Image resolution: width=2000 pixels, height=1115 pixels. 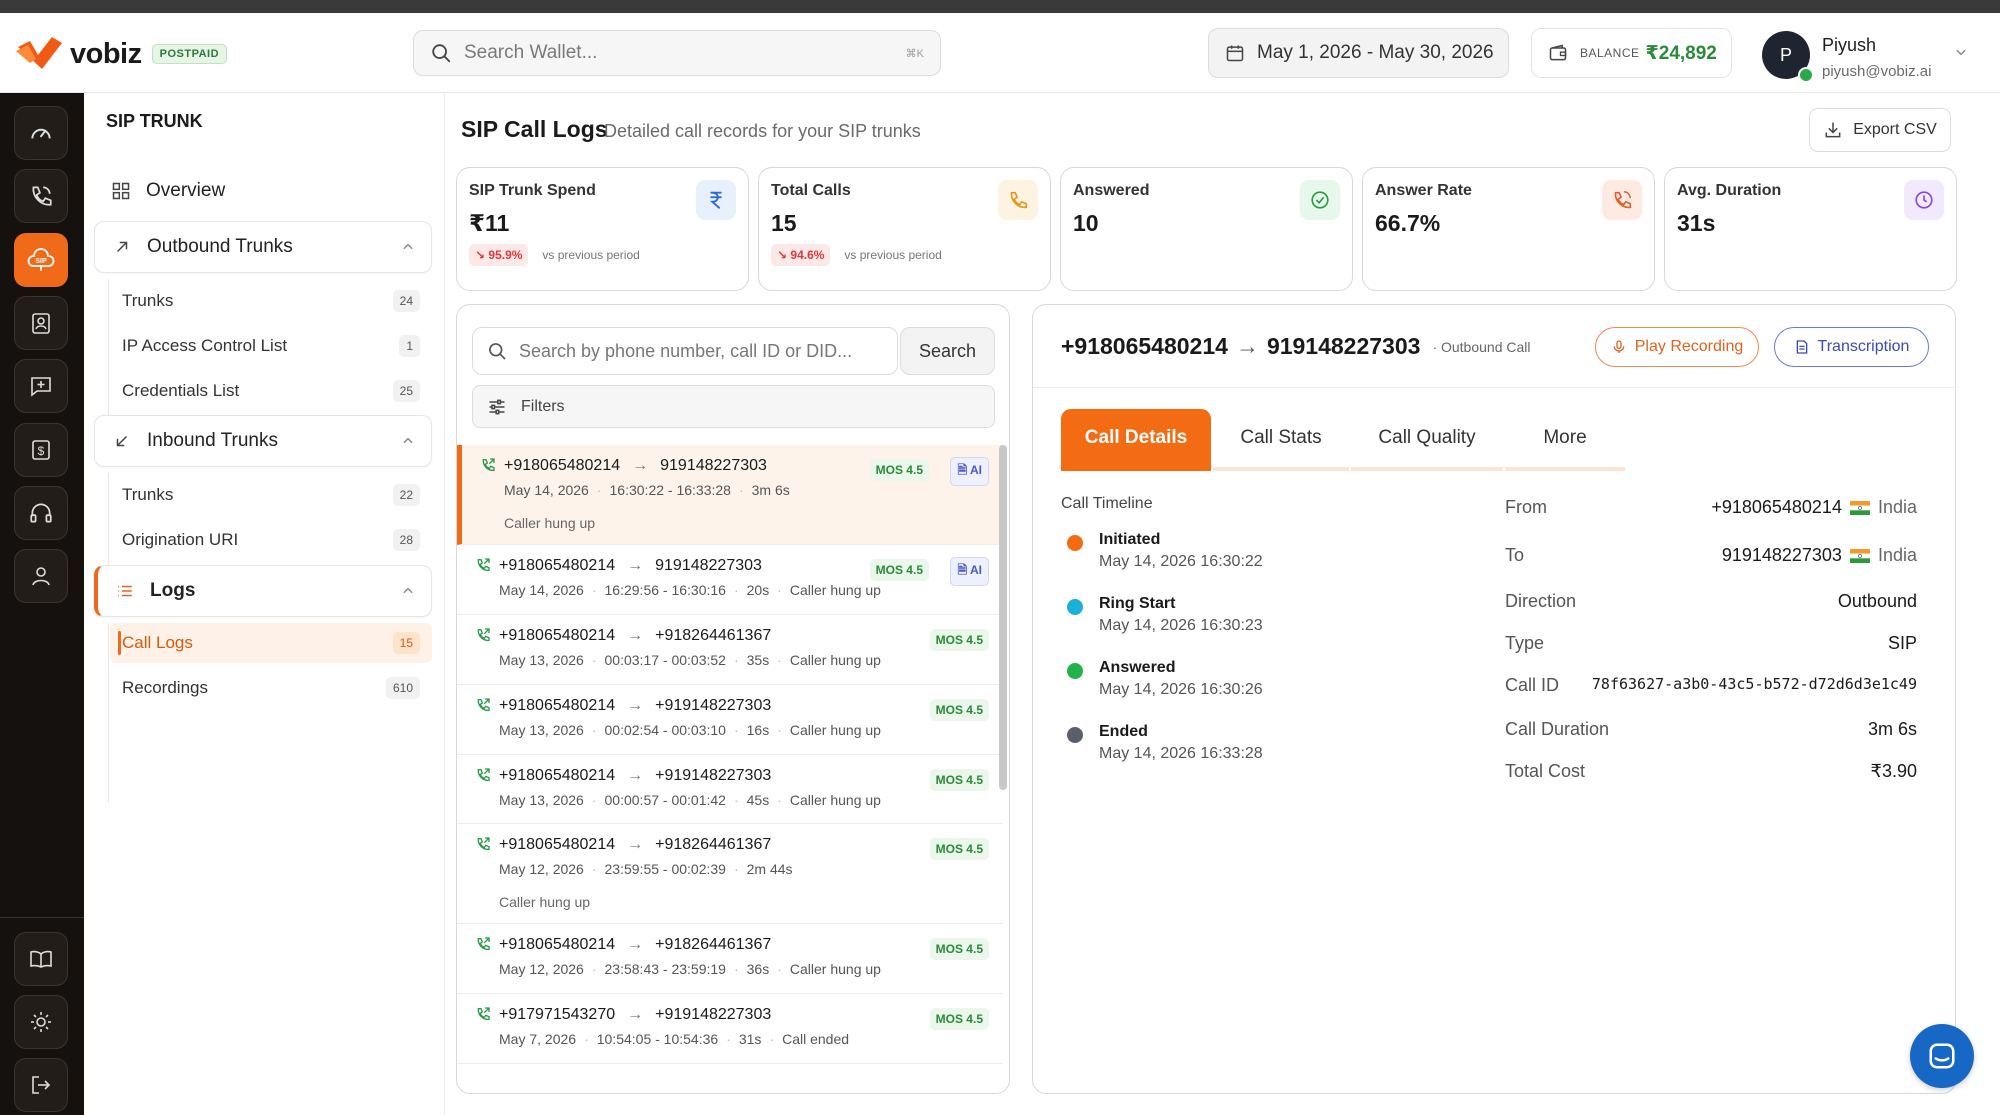 What do you see at coordinates (1863, 346) in the screenshot?
I see `transcription-label: Transcription` at bounding box center [1863, 346].